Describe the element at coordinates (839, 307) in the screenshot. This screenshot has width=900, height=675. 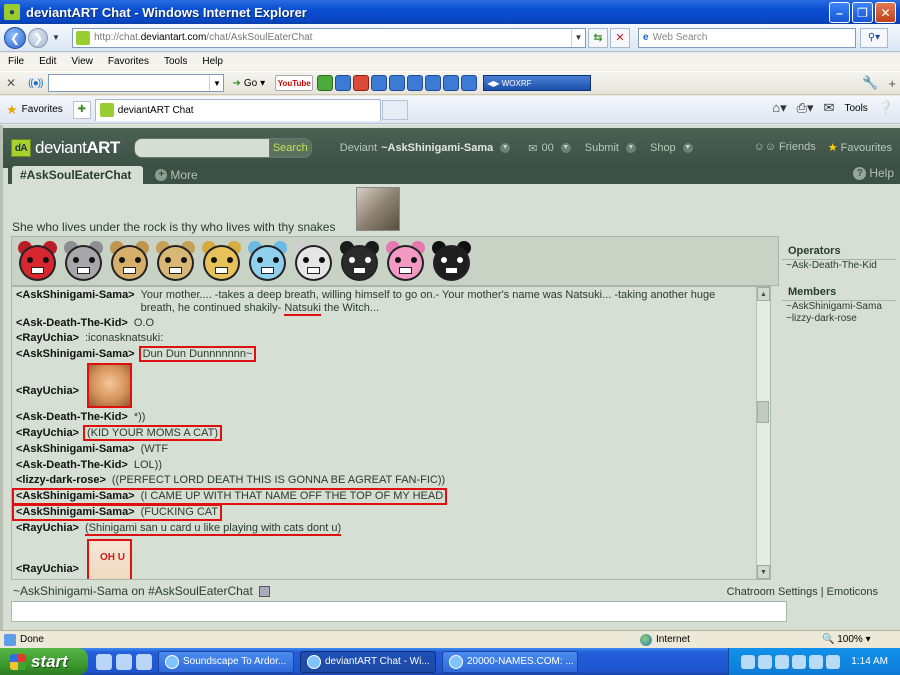
I see `member-item: ~AskShinigami-Sama` at that location.